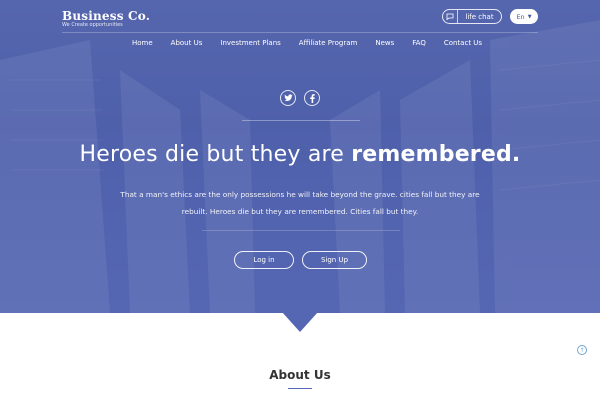 The width and height of the screenshot is (600, 400). What do you see at coordinates (520, 16) in the screenshot?
I see `language-value: En` at bounding box center [520, 16].